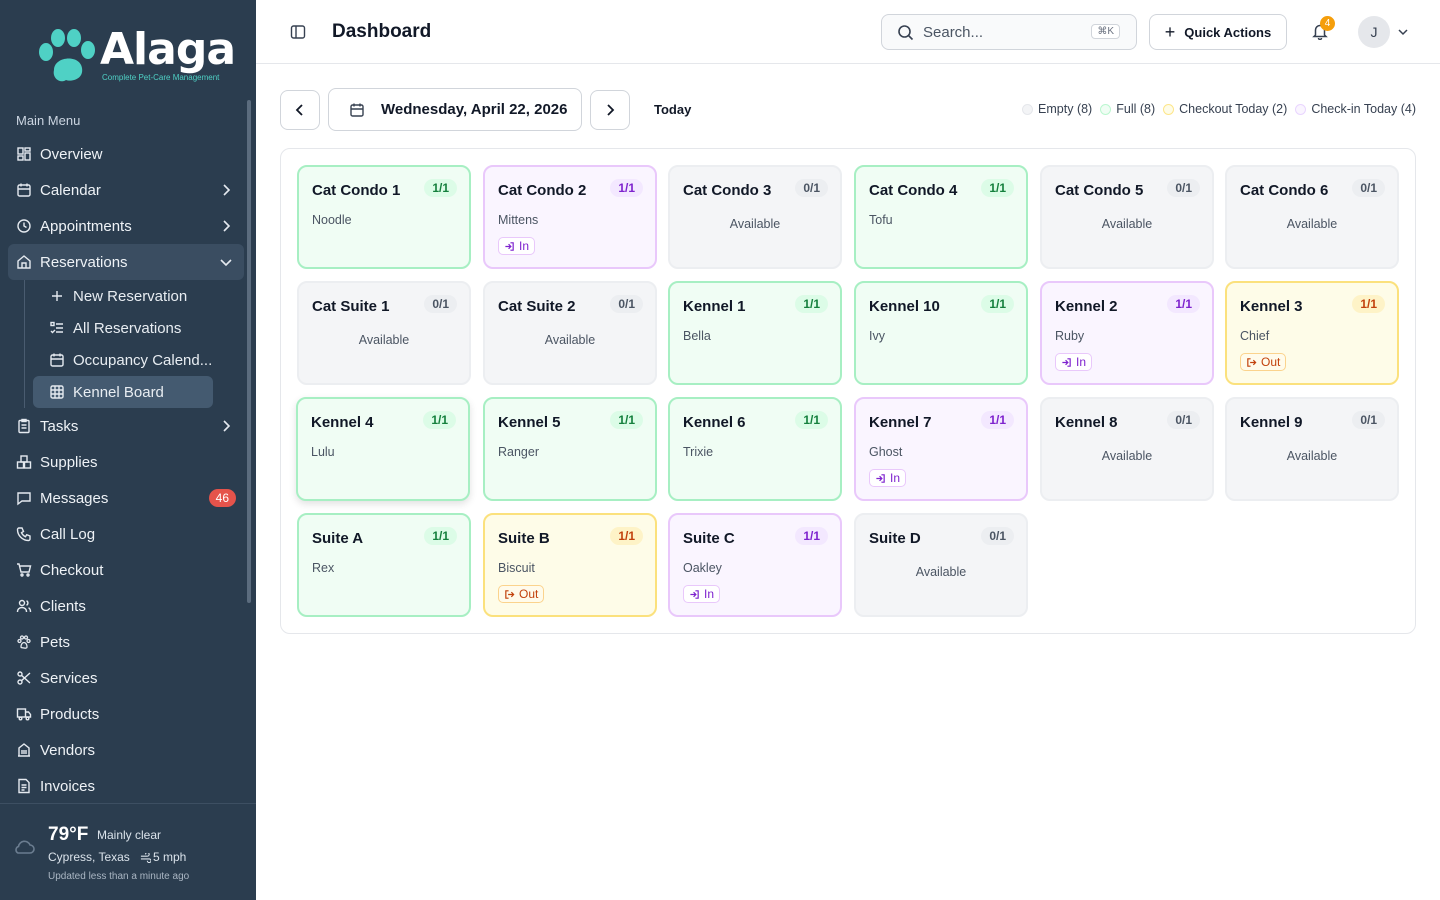  I want to click on sidebar-subitem-new-reservation: New Reservation, so click(123, 296).